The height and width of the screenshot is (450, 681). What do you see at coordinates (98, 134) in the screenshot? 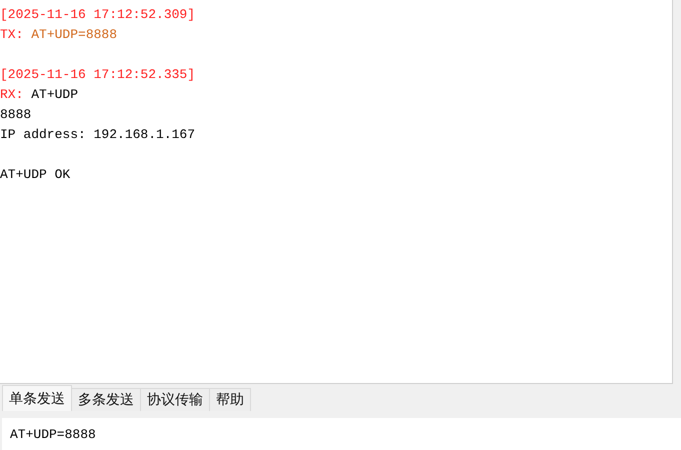
I see `log-text: IP address: 192.168.1.167` at bounding box center [98, 134].